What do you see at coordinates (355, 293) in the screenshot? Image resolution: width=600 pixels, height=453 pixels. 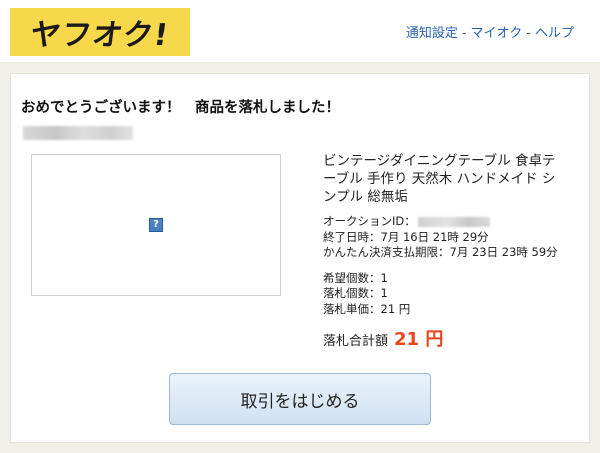 I see `won-quantity: 落札個数：1` at bounding box center [355, 293].